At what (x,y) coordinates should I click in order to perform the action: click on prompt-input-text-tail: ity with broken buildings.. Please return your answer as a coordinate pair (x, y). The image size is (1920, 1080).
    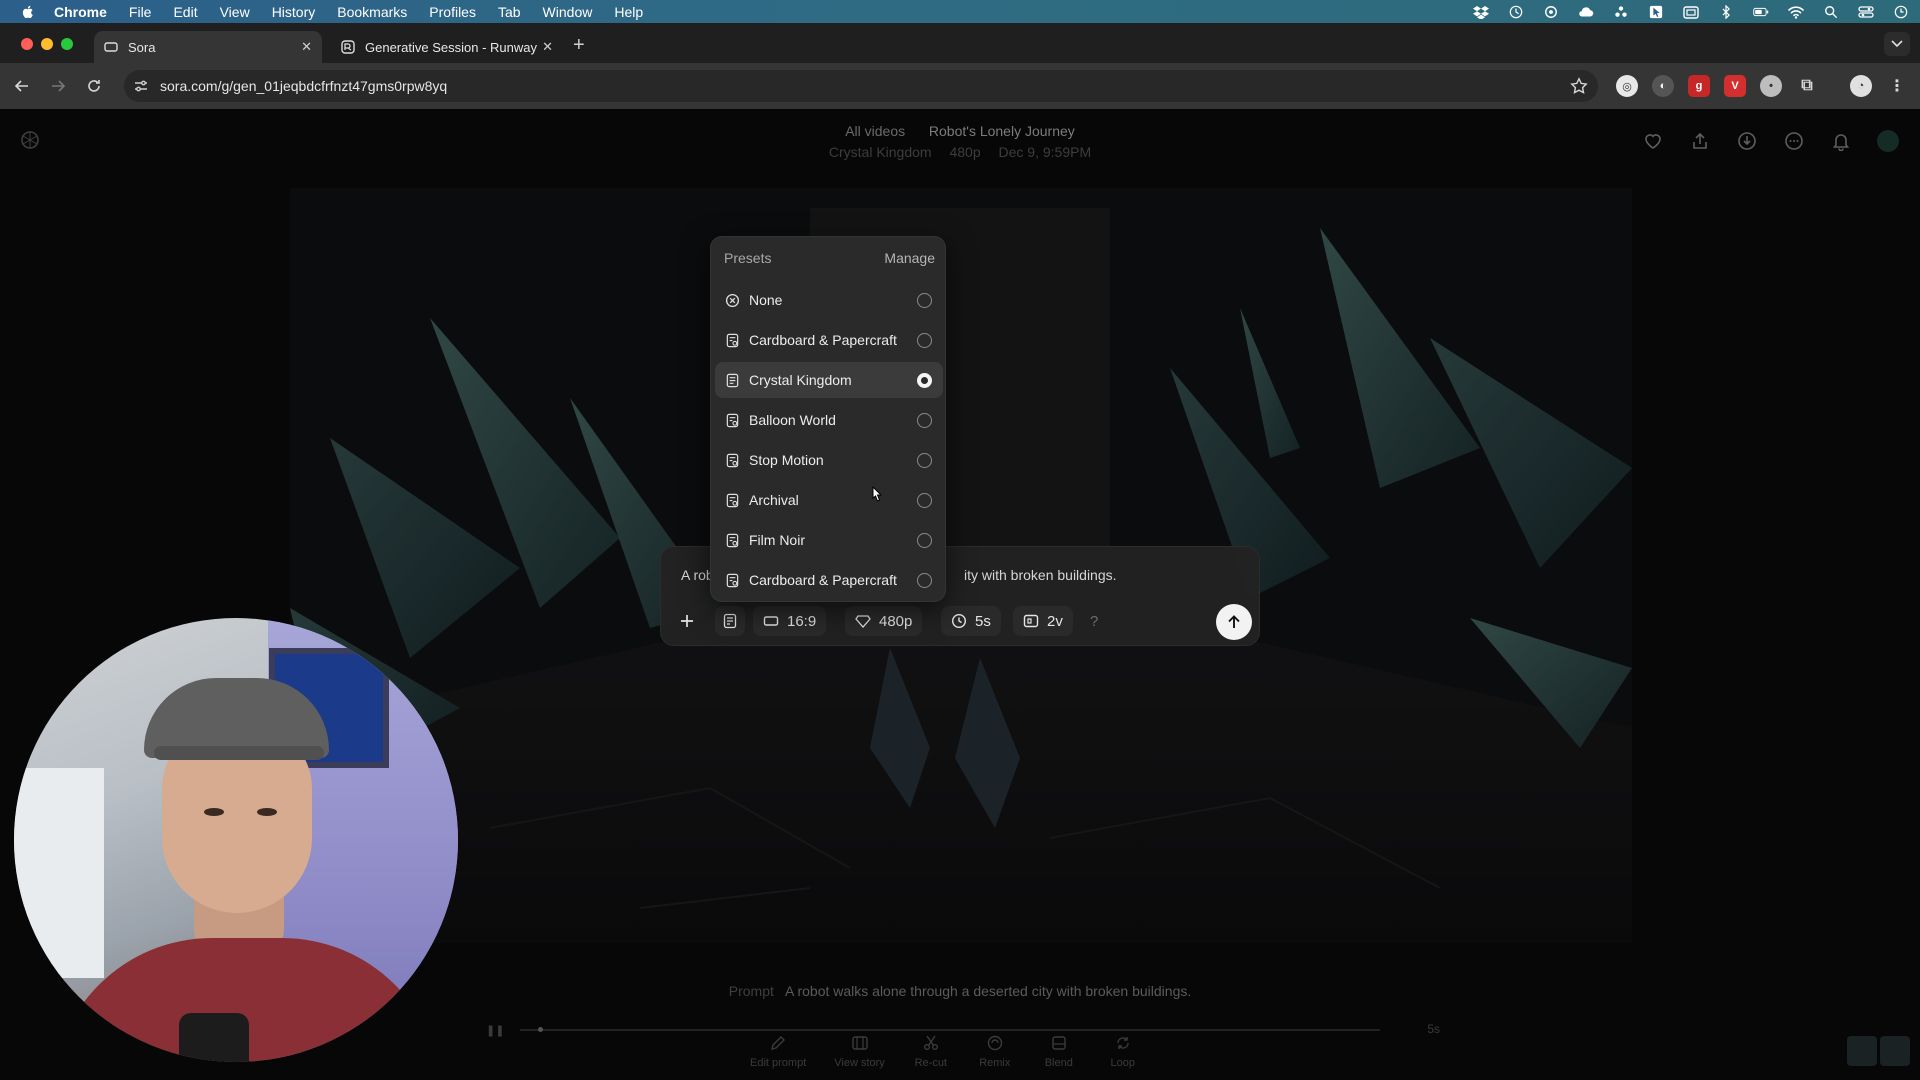
    Looking at the image, I should click on (1040, 575).